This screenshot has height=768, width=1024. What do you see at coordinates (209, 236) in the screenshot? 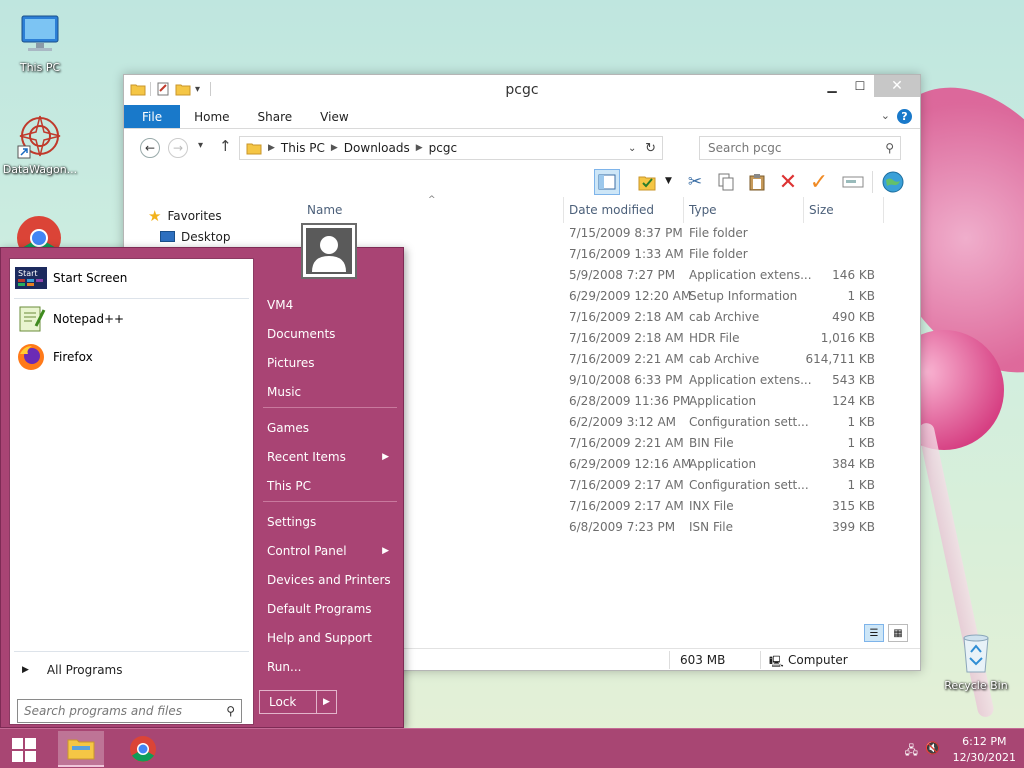
I see `nav-desktop: Desktop` at bounding box center [209, 236].